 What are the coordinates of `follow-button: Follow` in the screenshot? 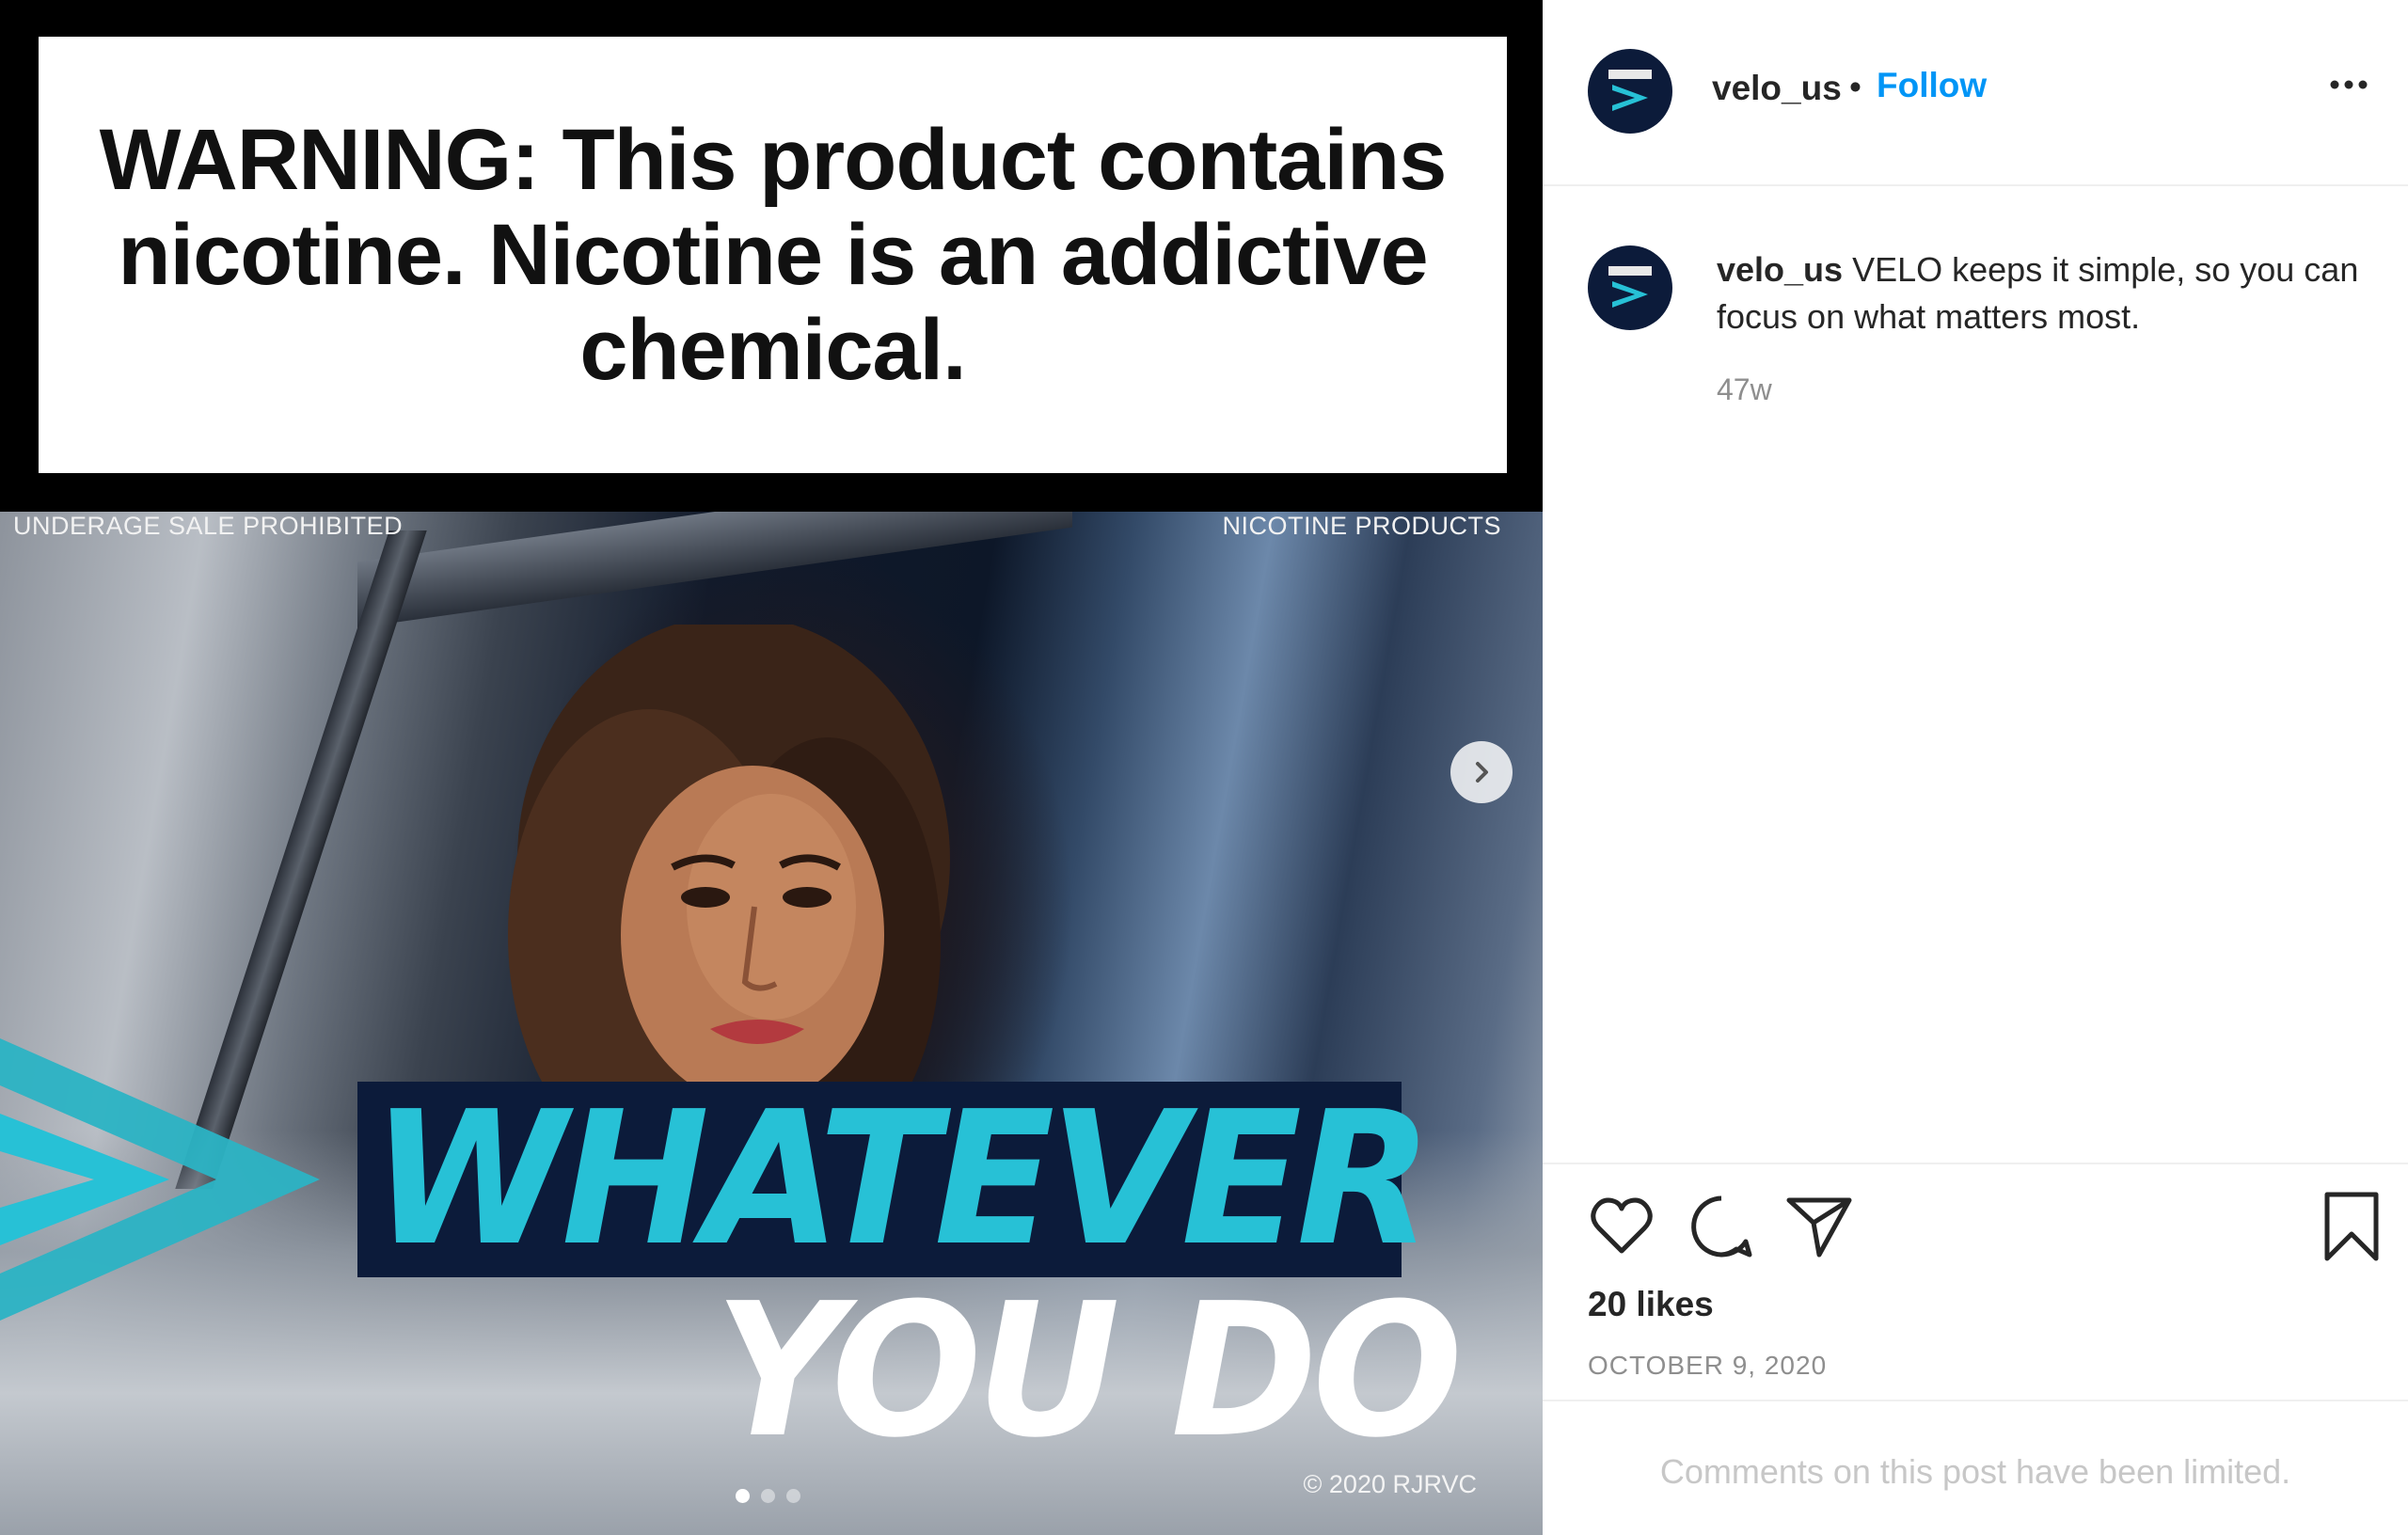 It's located at (1932, 85).